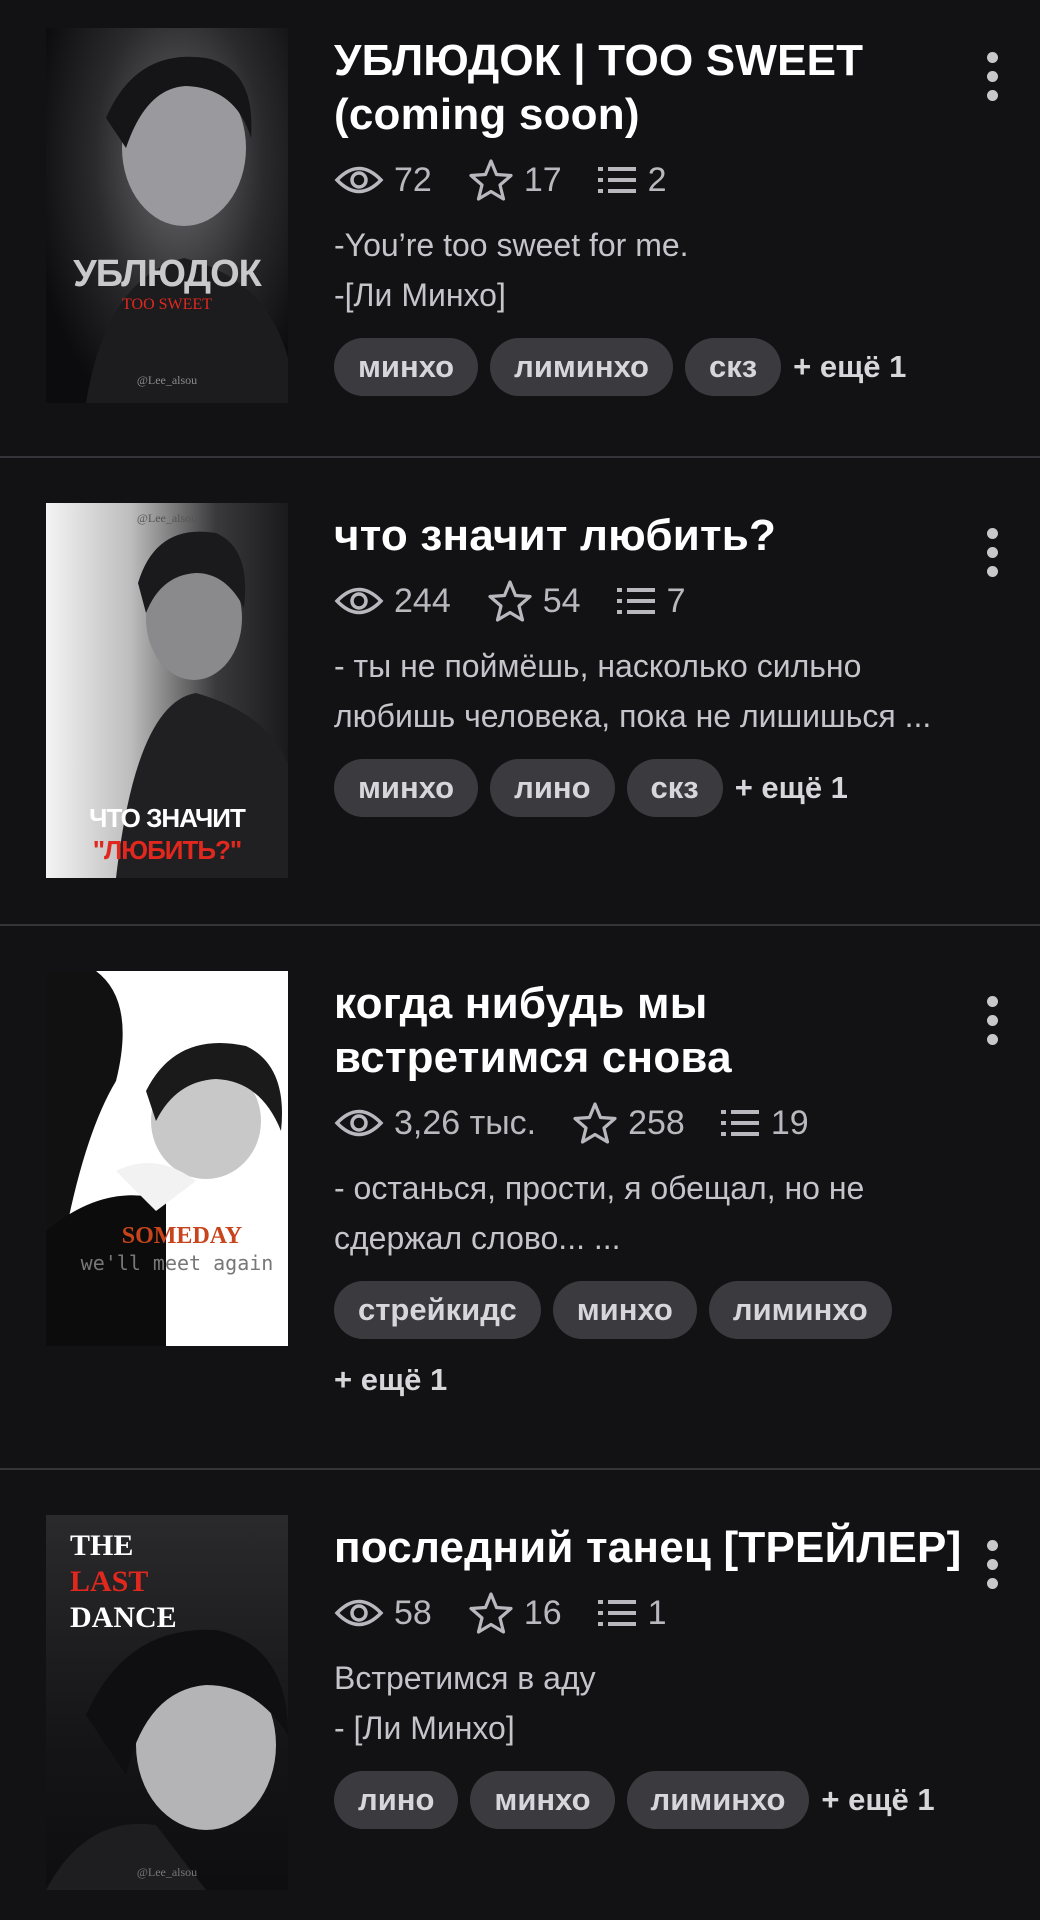 The height and width of the screenshot is (1920, 1040). Describe the element at coordinates (167, 818) in the screenshot. I see `cover-title: ЧТО ЗНАЧИТ` at that location.